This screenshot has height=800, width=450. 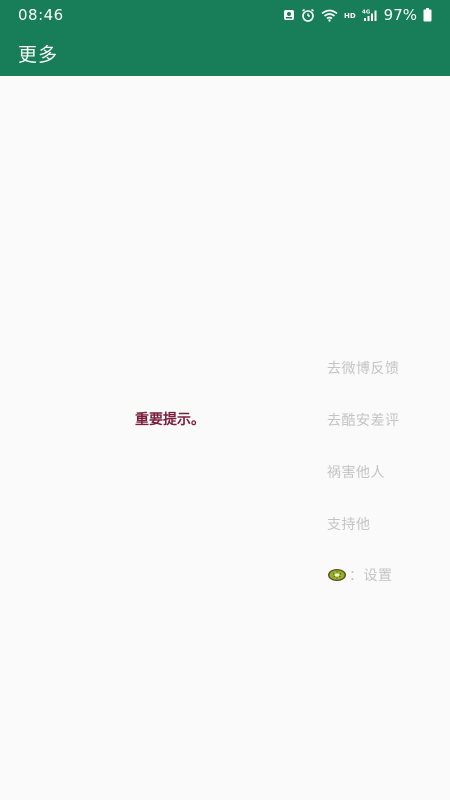 What do you see at coordinates (225, 15) in the screenshot?
I see `status-bar: 08:46 HD 4G 97%` at bounding box center [225, 15].